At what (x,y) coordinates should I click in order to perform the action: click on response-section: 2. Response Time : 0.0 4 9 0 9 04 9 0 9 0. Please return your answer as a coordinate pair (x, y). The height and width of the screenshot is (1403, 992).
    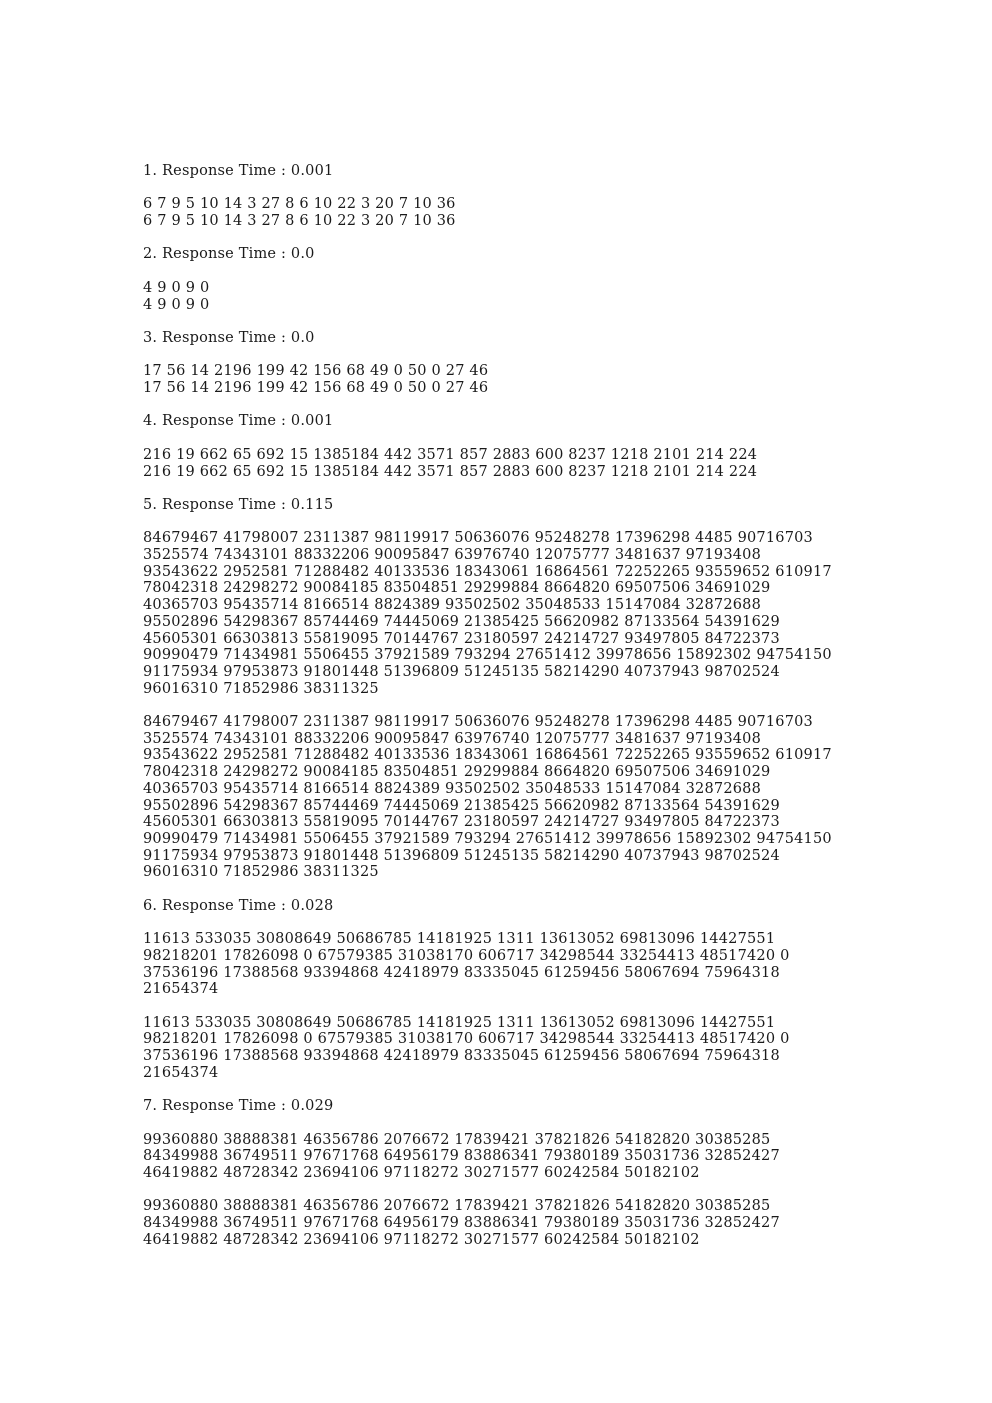
    Looking at the image, I should click on (543, 279).